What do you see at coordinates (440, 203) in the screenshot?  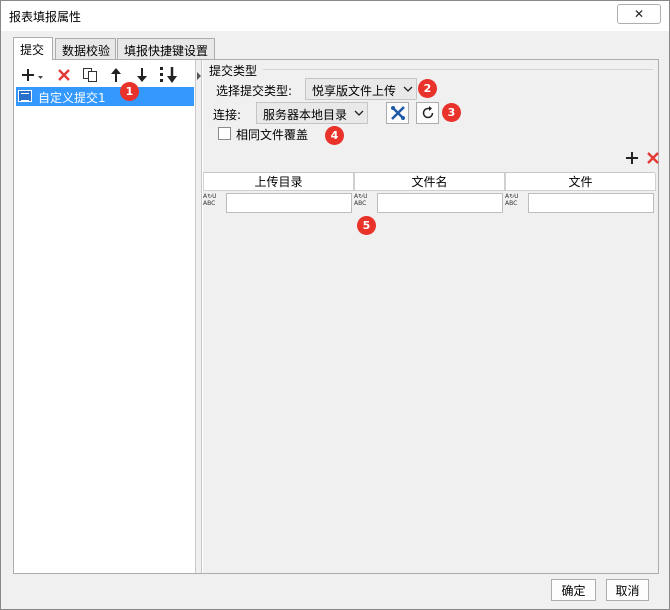 I see `file-name-input` at bounding box center [440, 203].